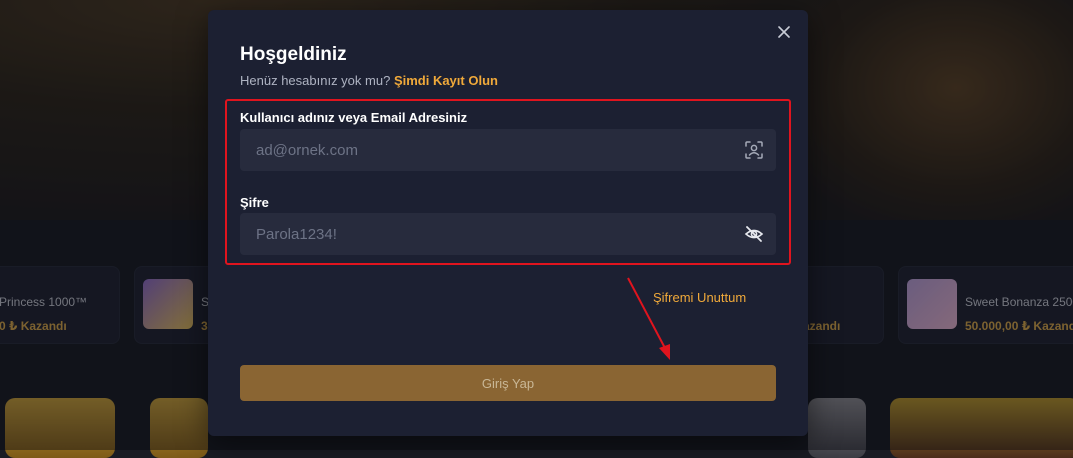 Image resolution: width=1073 pixels, height=458 pixels. What do you see at coordinates (254, 202) in the screenshot?
I see `password-label: Şifre` at bounding box center [254, 202].